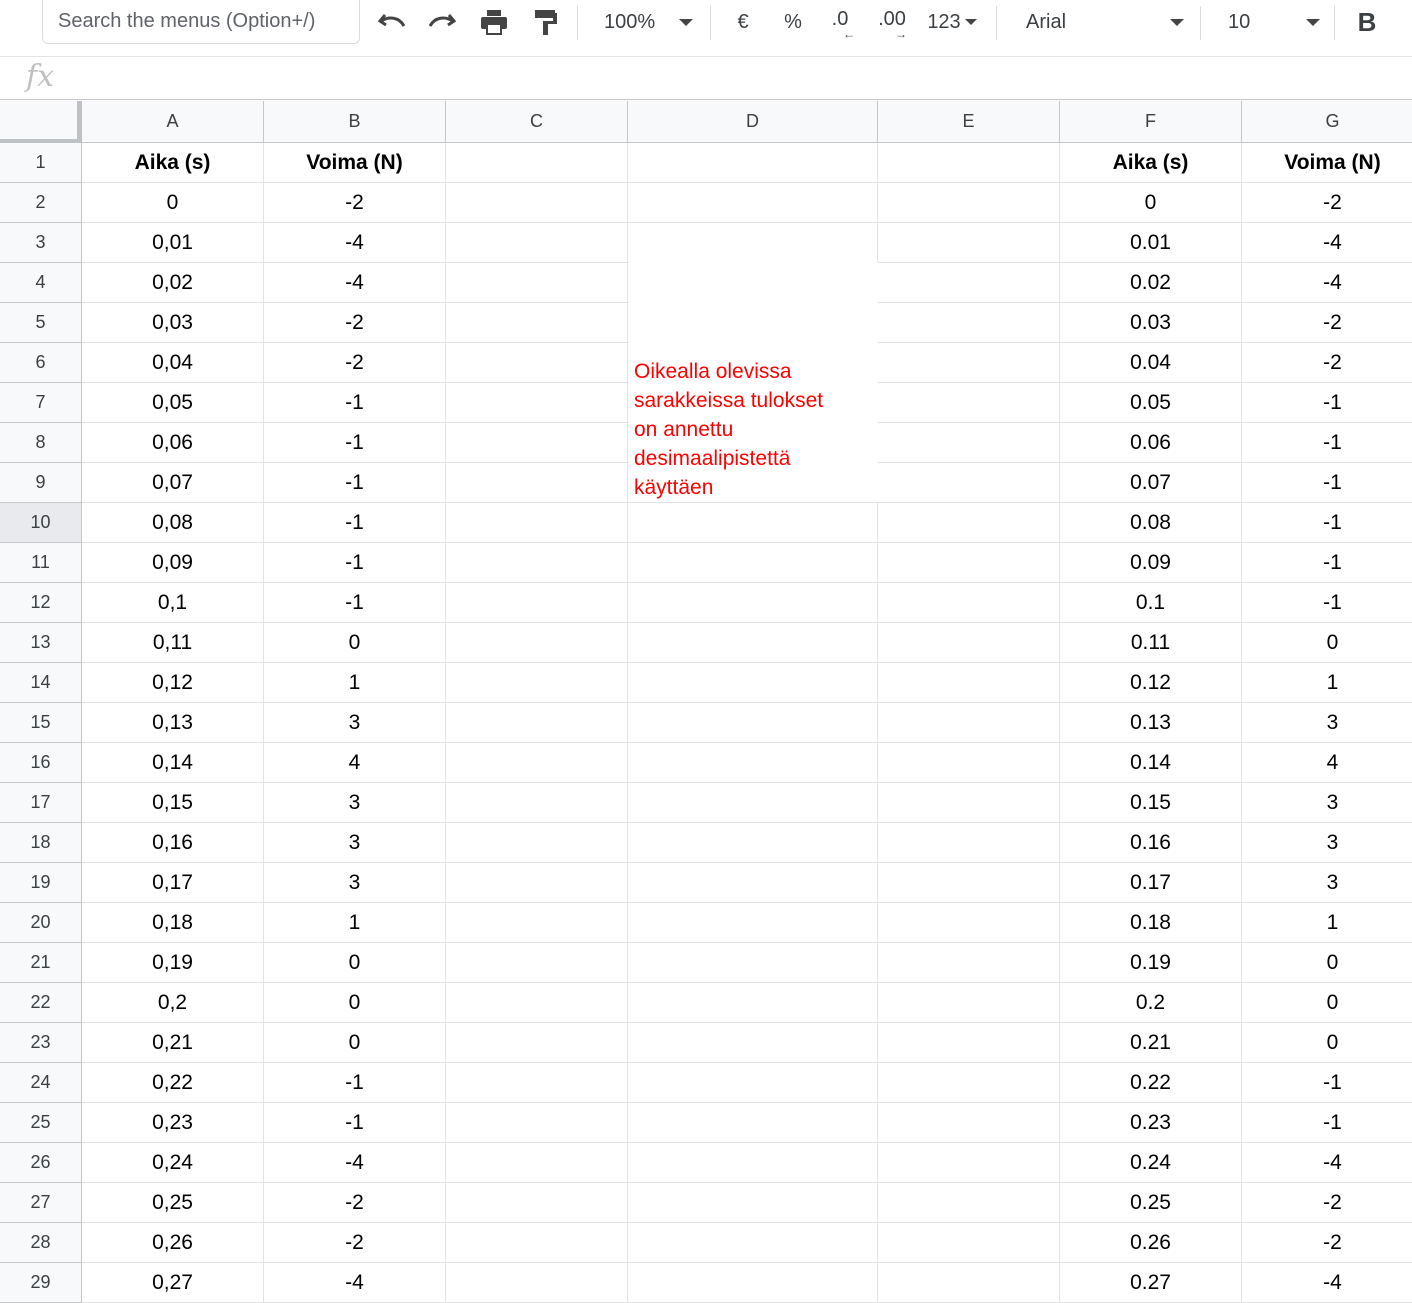  What do you see at coordinates (537, 243) in the screenshot?
I see `cell-c3` at bounding box center [537, 243].